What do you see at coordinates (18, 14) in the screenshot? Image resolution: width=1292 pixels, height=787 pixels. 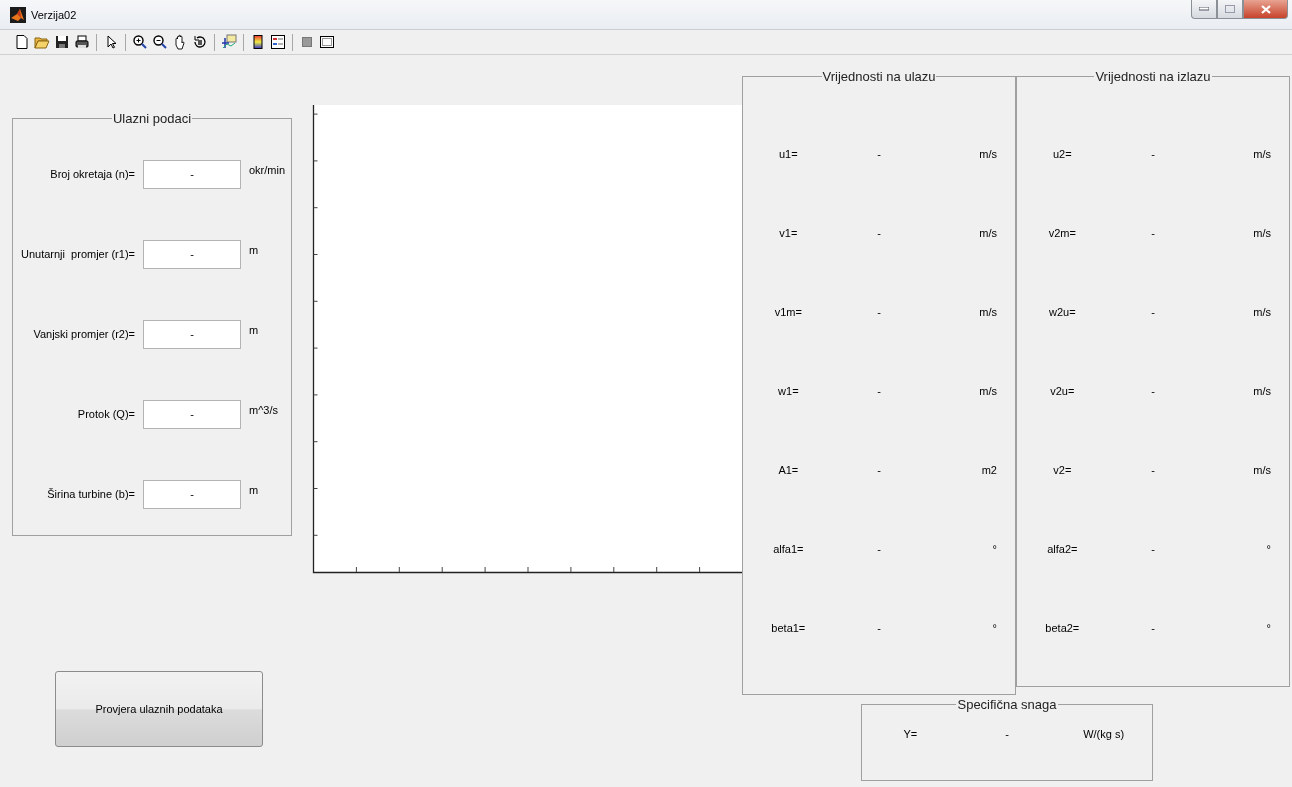 I see `app-icon` at bounding box center [18, 14].